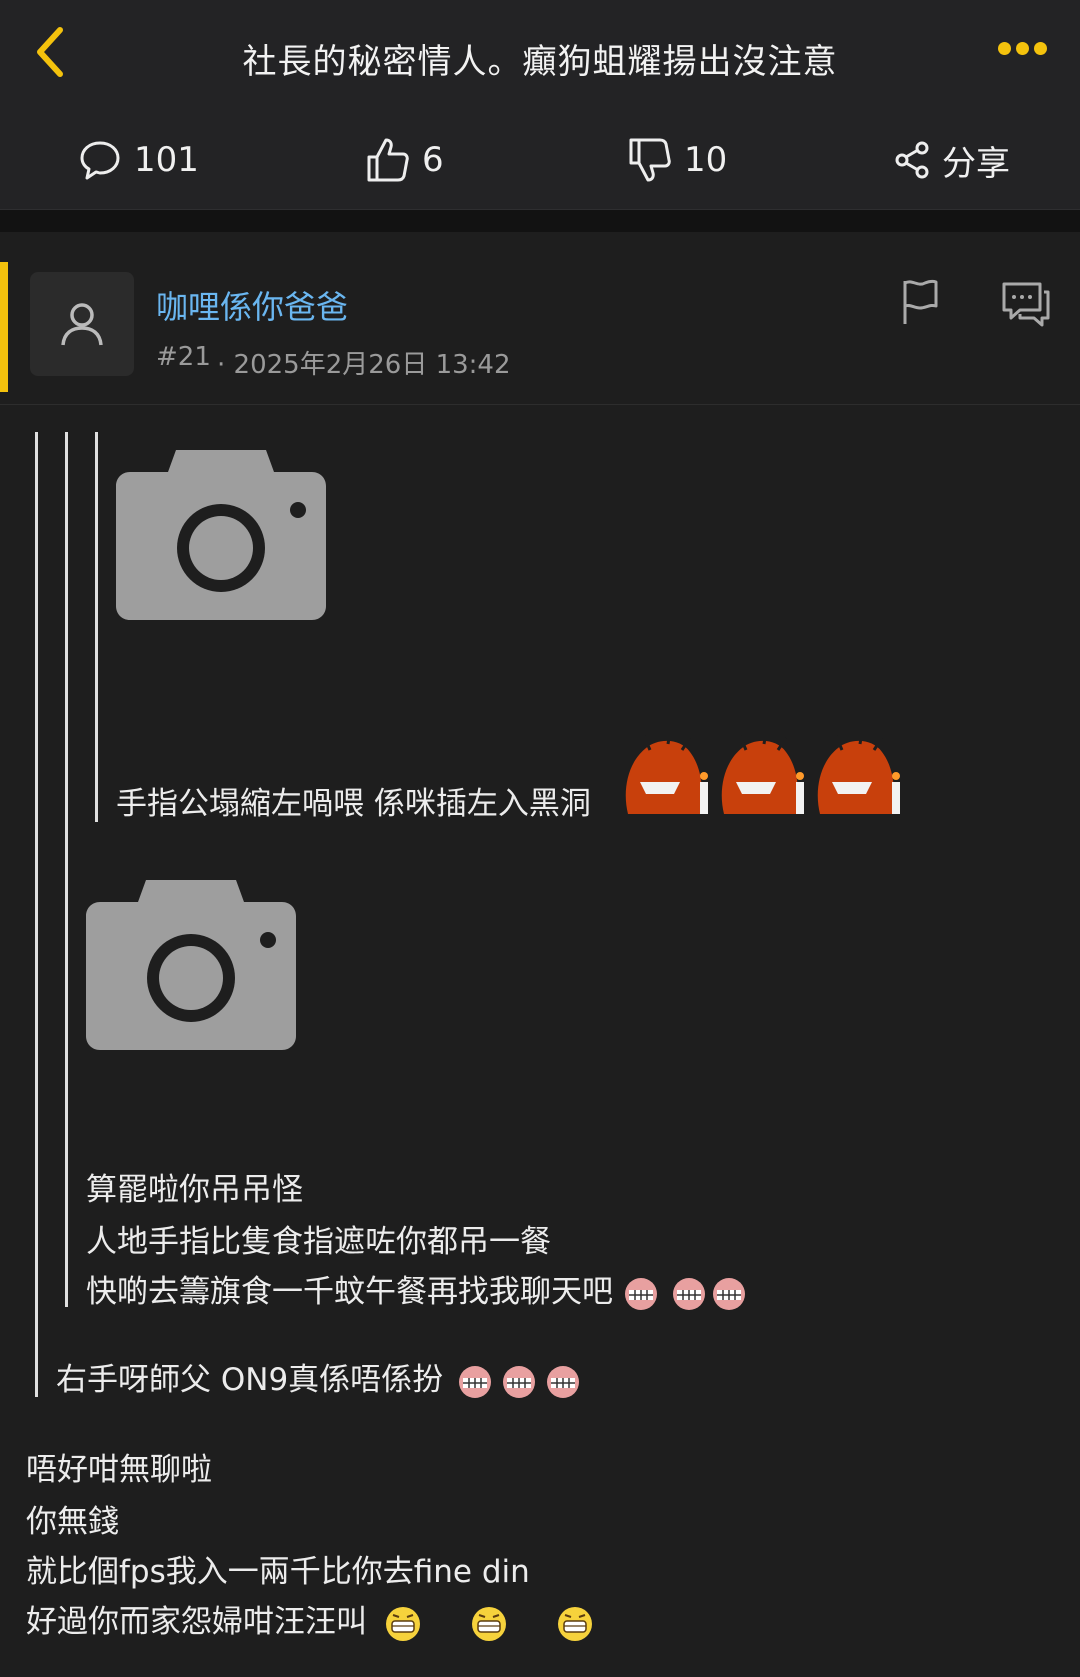 The height and width of the screenshot is (1677, 1080). I want to click on more-dots-icon, so click(1004, 48).